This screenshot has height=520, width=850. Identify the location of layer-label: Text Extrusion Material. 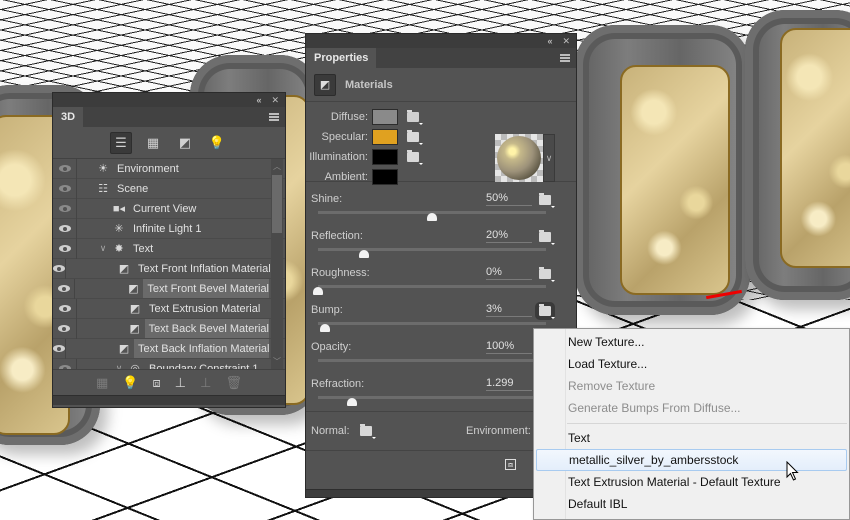
(205, 308).